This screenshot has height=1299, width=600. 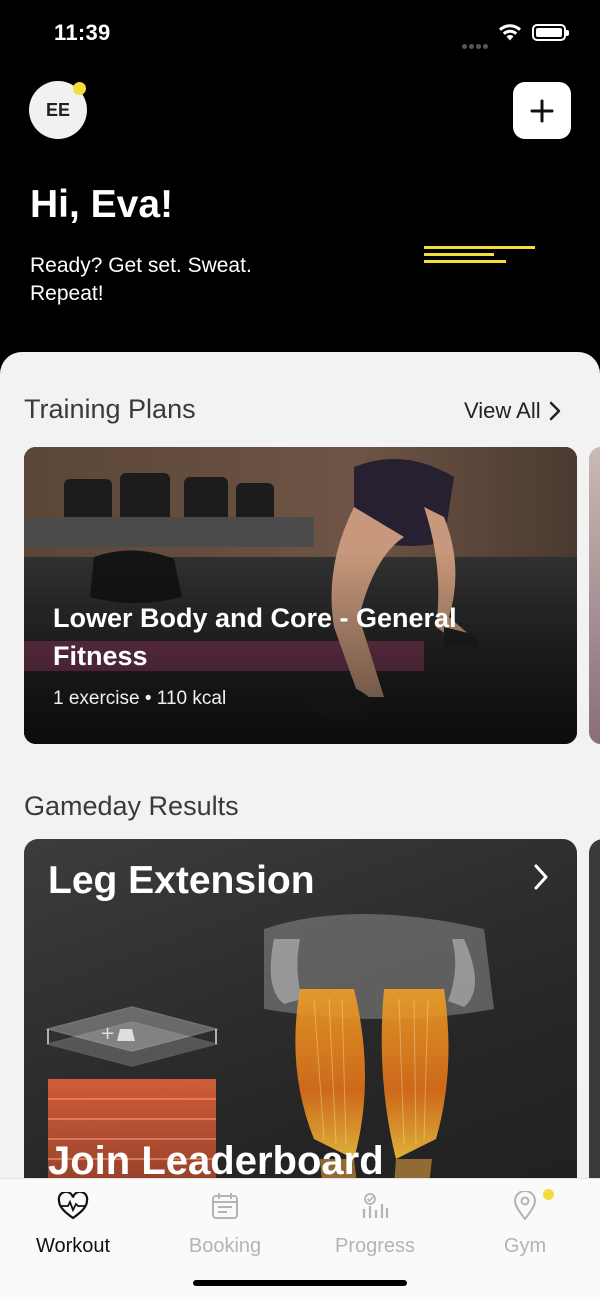 What do you see at coordinates (131, 806) in the screenshot?
I see `gameday-results-title: Gameday Results` at bounding box center [131, 806].